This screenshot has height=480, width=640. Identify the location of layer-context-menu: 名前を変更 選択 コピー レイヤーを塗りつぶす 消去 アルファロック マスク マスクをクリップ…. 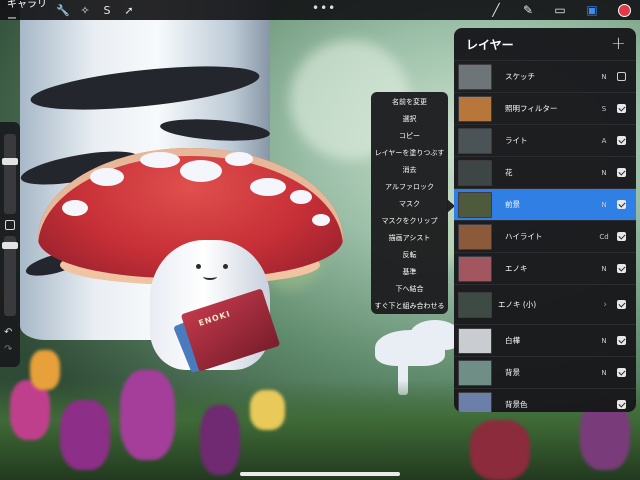
(409, 203).